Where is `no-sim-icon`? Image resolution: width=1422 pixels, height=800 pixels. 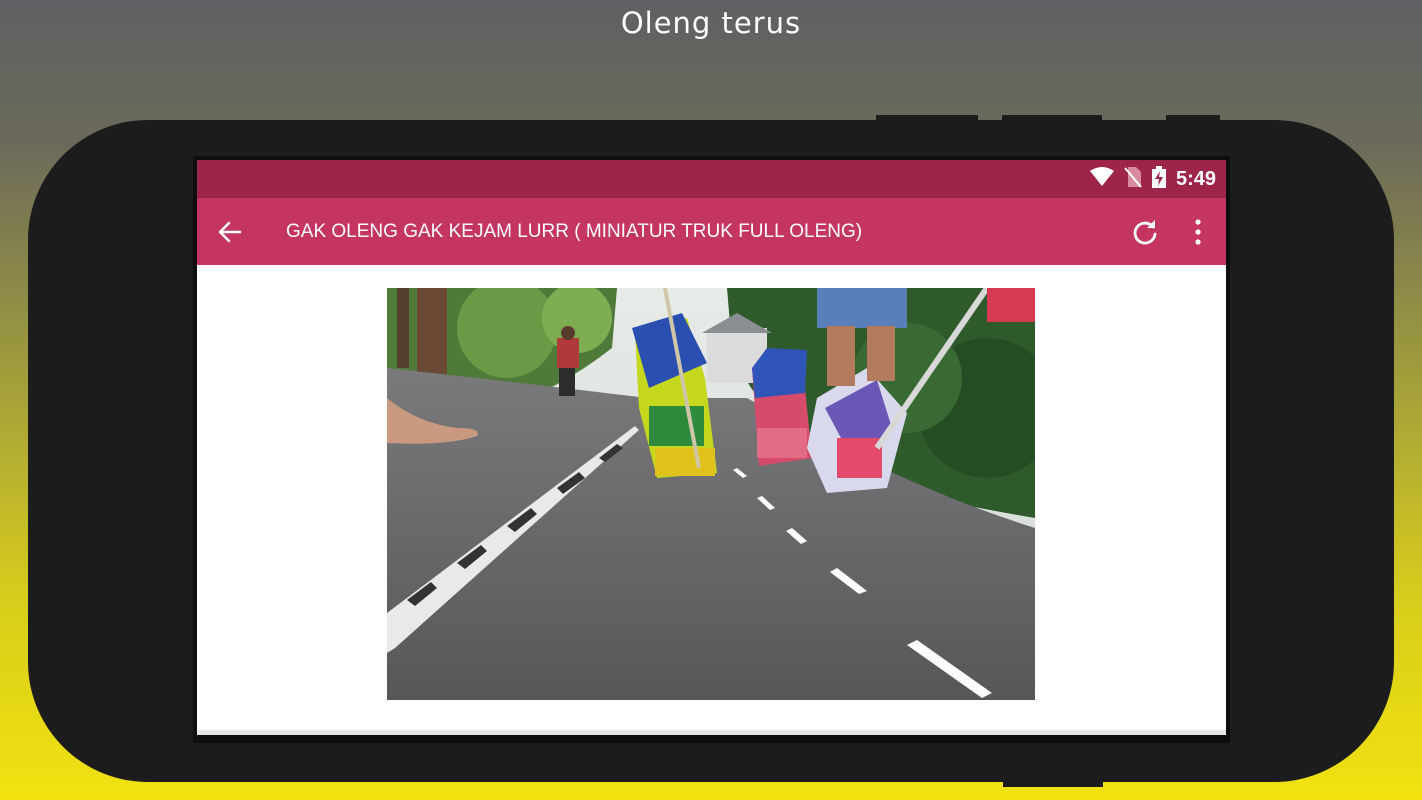
no-sim-icon is located at coordinates (1133, 179).